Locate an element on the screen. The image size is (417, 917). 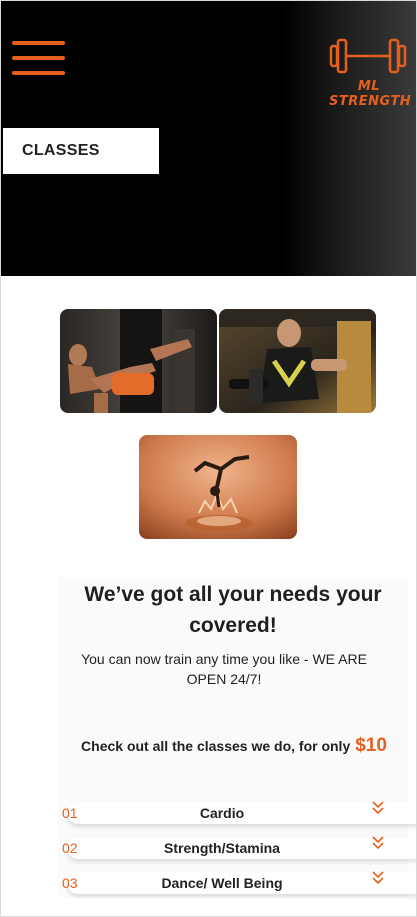
class-accordion-item-cardio: 01 Cardio is located at coordinates (237, 814).